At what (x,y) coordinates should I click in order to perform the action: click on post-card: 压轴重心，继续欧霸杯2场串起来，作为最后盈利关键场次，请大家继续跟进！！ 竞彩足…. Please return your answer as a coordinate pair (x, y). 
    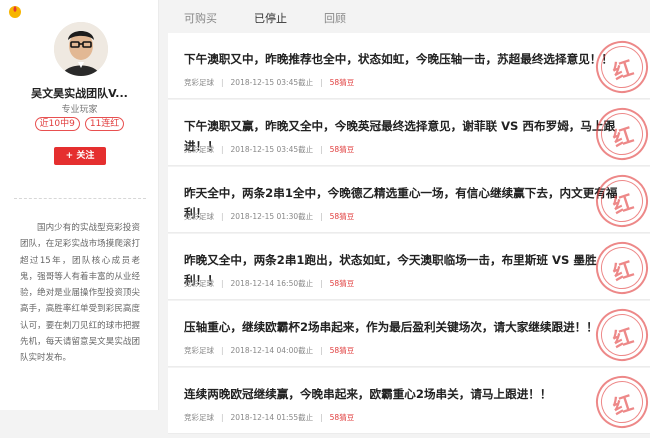
    Looking at the image, I should click on (409, 334).